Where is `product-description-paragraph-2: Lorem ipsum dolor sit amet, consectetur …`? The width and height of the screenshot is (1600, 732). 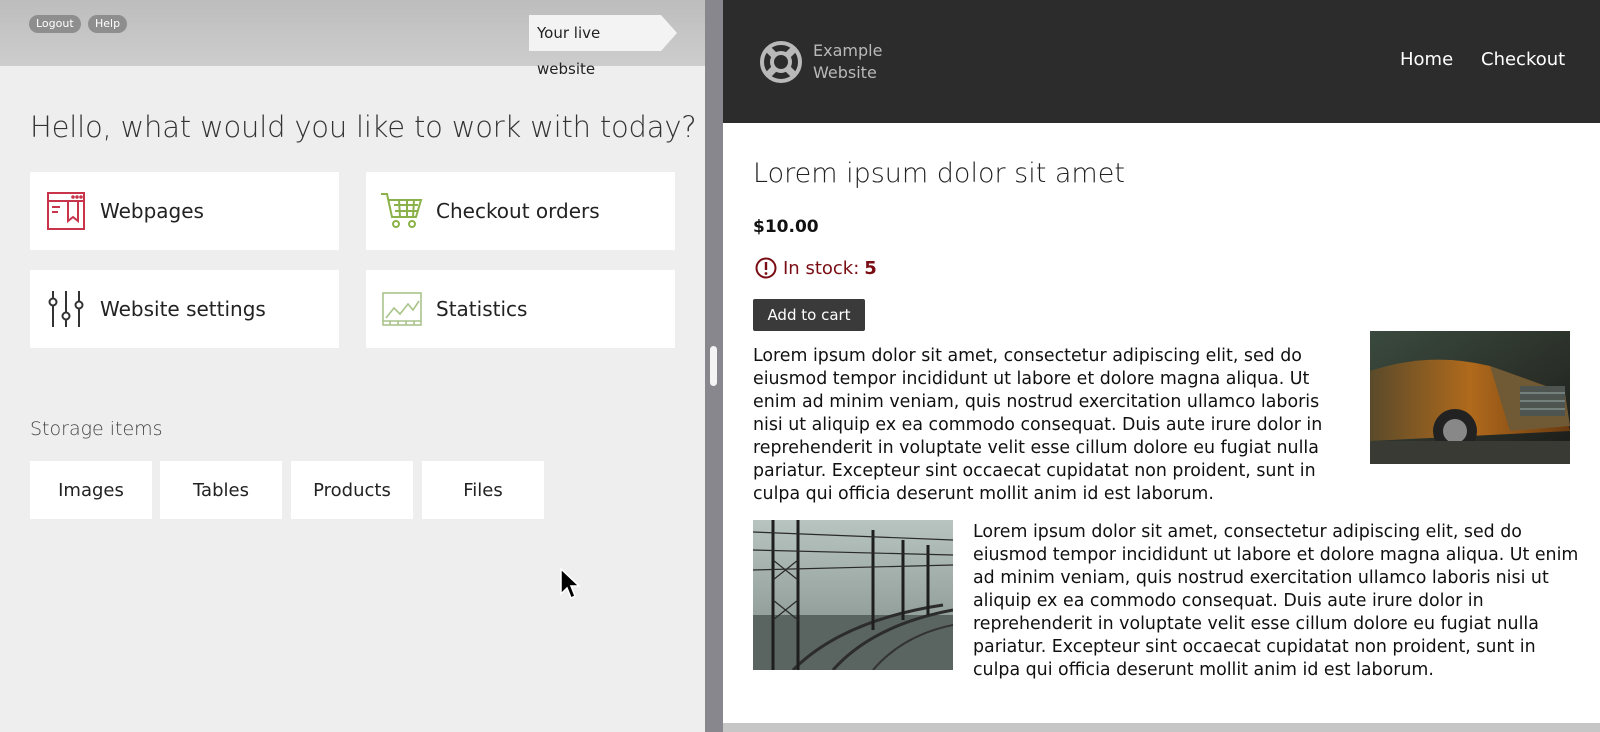
product-description-paragraph-2: Lorem ipsum dolor sit amet, consectetur … is located at coordinates (1276, 601).